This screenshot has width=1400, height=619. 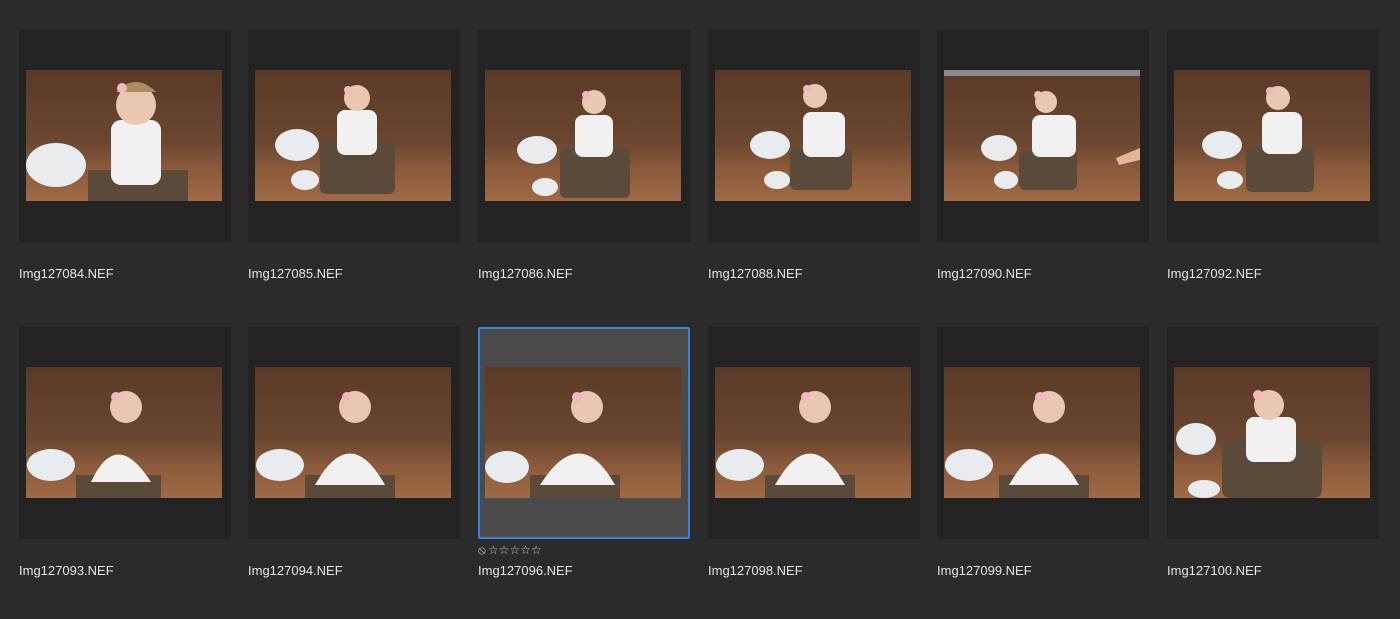 What do you see at coordinates (66, 273) in the screenshot?
I see `thumbnail-filename: Img127084.NEF` at bounding box center [66, 273].